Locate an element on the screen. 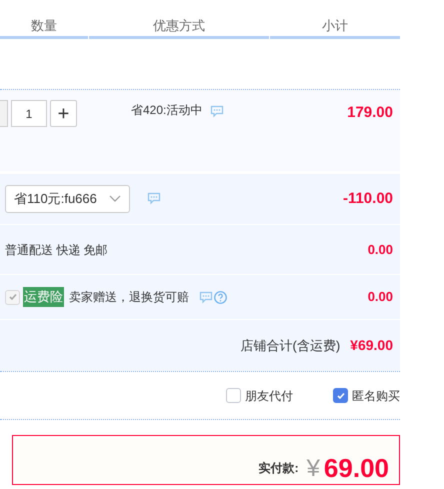  payment-amount: 69.00 is located at coordinates (356, 468).